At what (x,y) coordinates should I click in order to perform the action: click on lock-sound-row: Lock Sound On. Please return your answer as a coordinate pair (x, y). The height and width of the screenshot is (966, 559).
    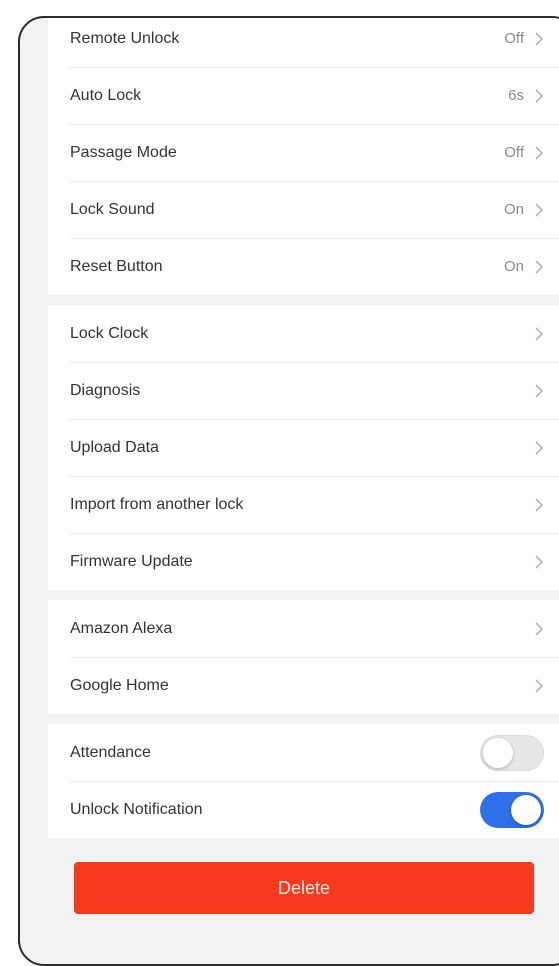
    Looking at the image, I should click on (303, 209).